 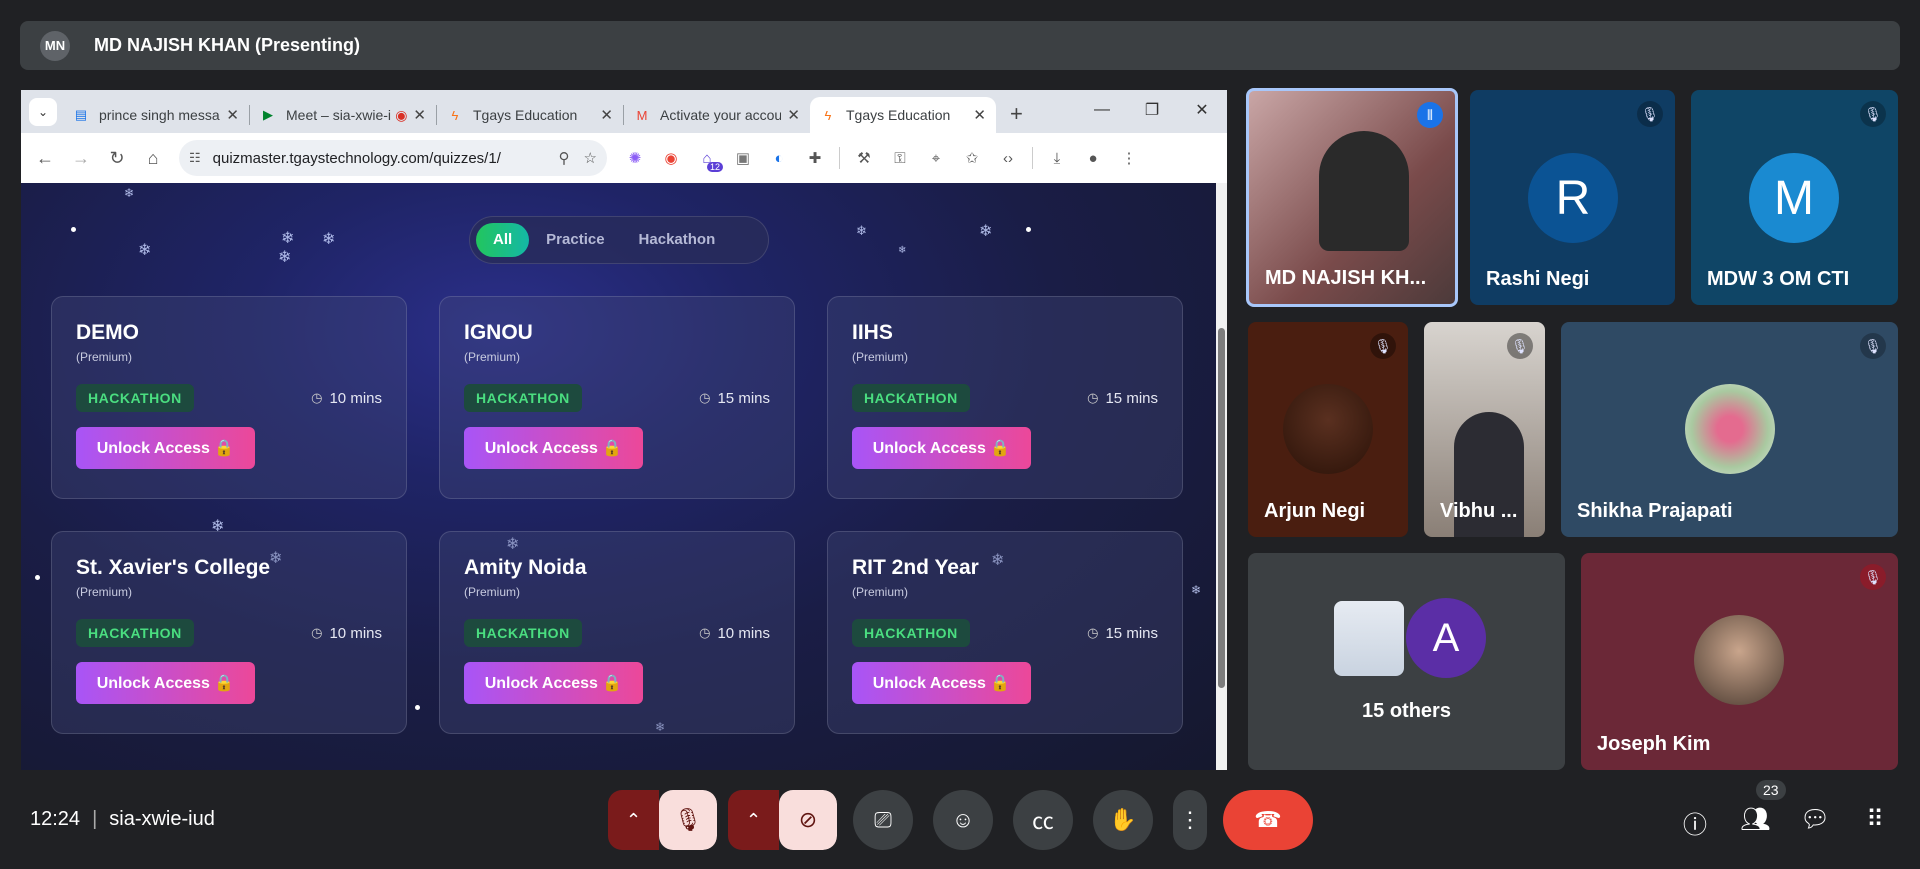 I want to click on participant-avatar, so click(x=1328, y=429).